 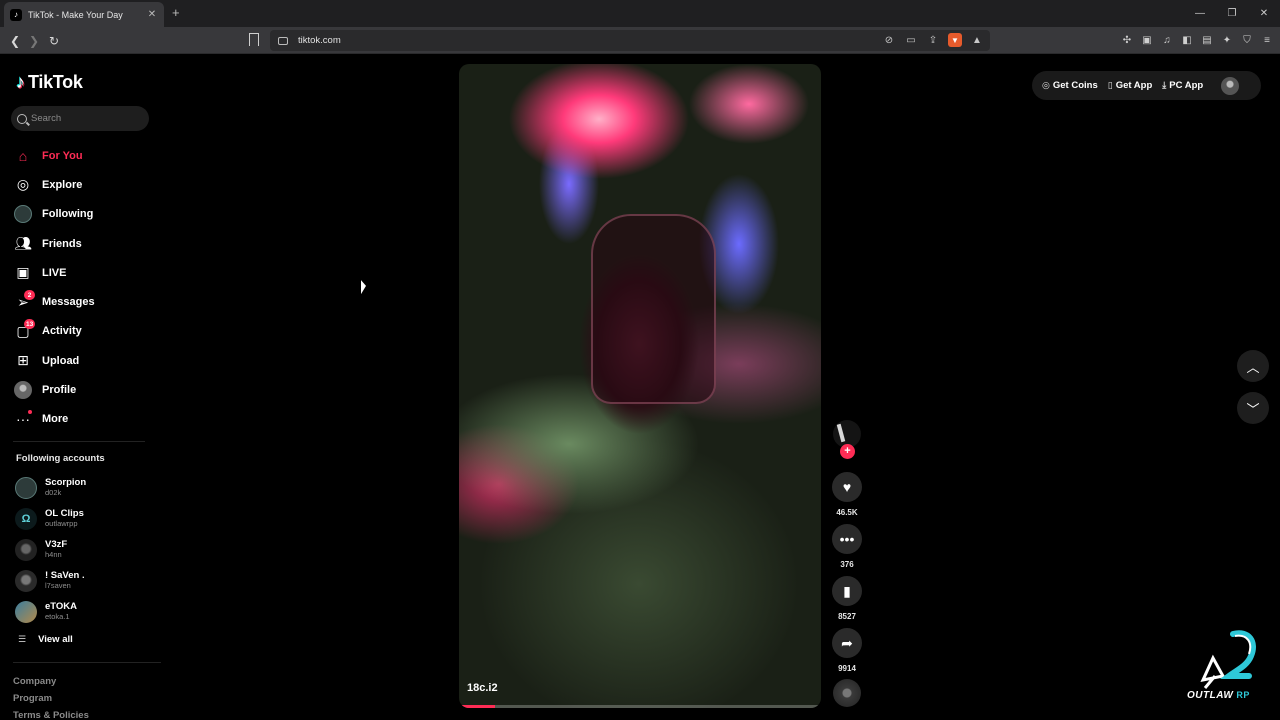 What do you see at coordinates (49, 82) in the screenshot?
I see `tiktok-logo: ♪ TikTok` at bounding box center [49, 82].